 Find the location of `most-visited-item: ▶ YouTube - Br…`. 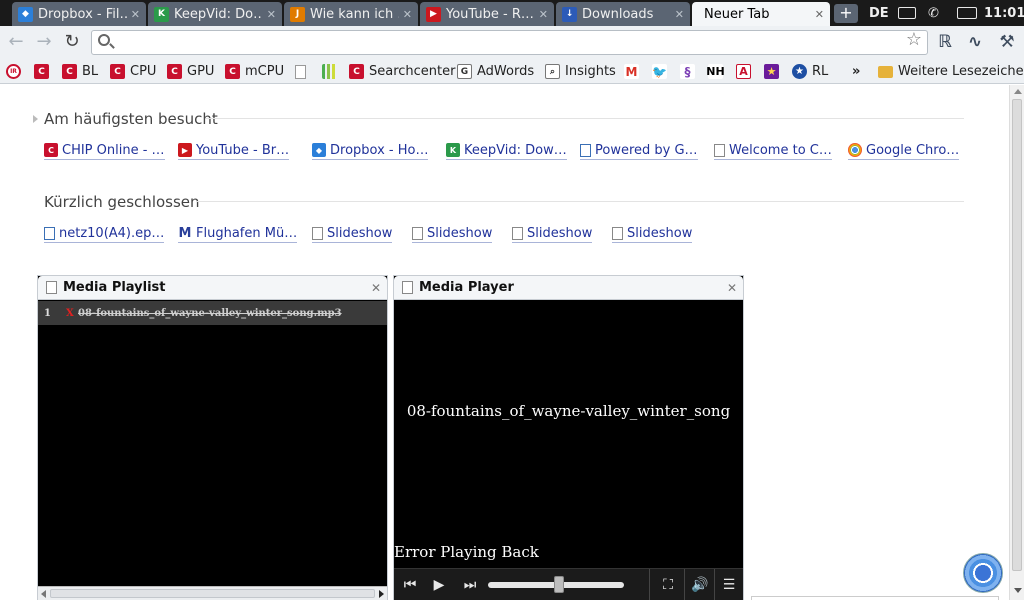

most-visited-item: ▶ YouTube - Br… is located at coordinates (234, 151).